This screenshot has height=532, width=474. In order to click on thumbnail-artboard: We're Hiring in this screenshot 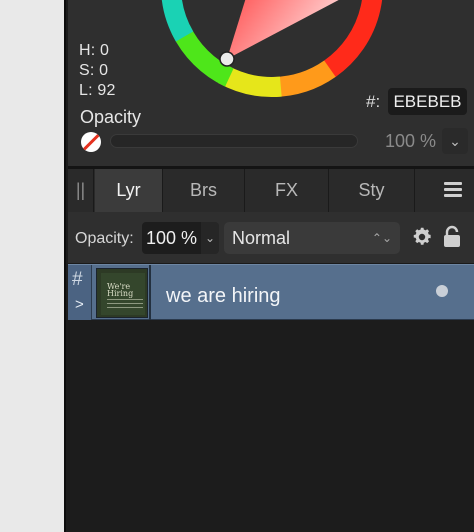, I will do `click(123, 294)`.